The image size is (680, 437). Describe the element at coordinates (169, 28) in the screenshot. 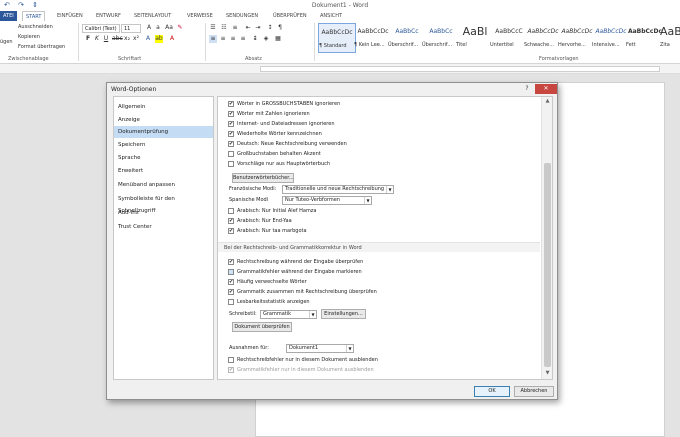

I see `change-case-icon: Aa` at that location.